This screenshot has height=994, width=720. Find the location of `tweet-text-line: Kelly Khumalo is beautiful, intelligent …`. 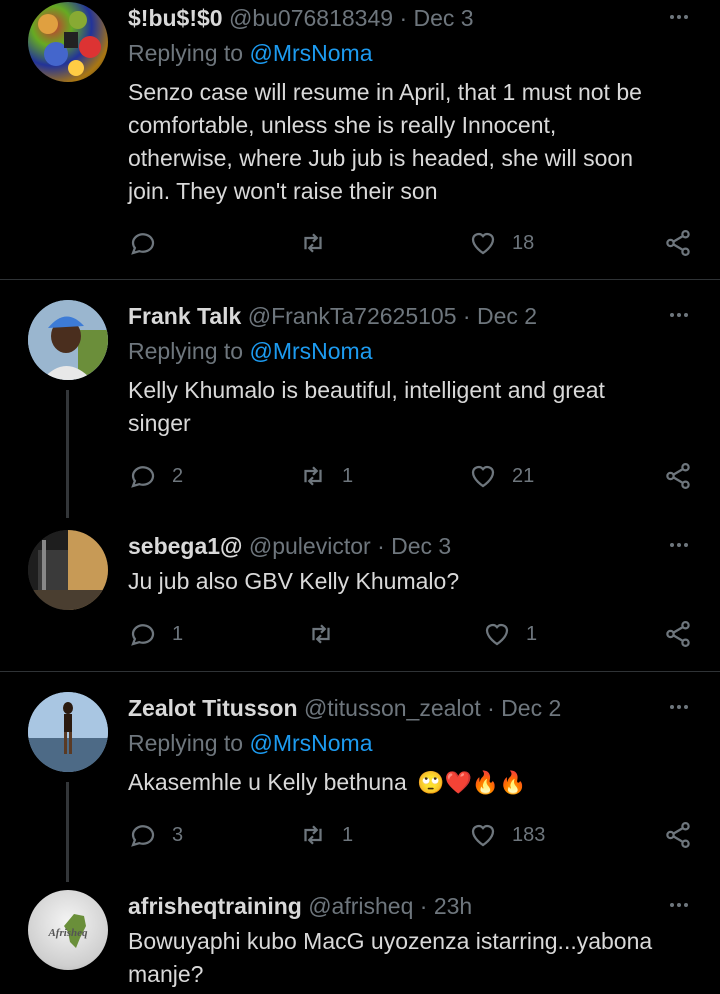

tweet-text-line: Kelly Khumalo is beautiful, intelligent … is located at coordinates (366, 390).